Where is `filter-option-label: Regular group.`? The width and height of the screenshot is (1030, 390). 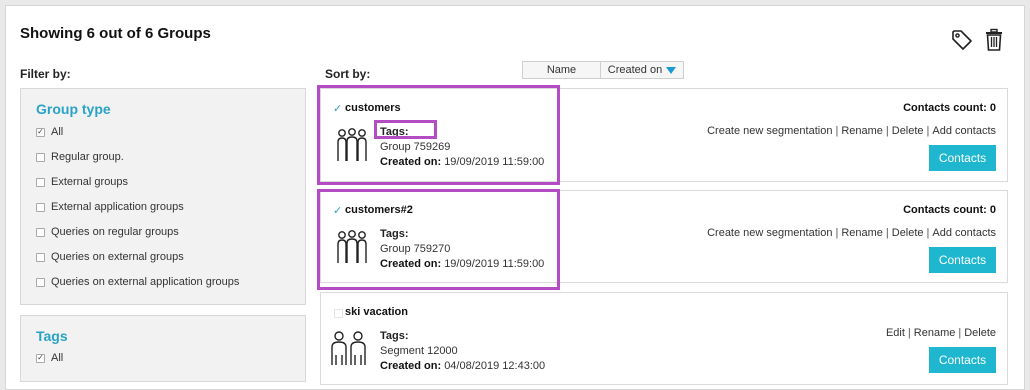
filter-option-label: Regular group. is located at coordinates (87, 157).